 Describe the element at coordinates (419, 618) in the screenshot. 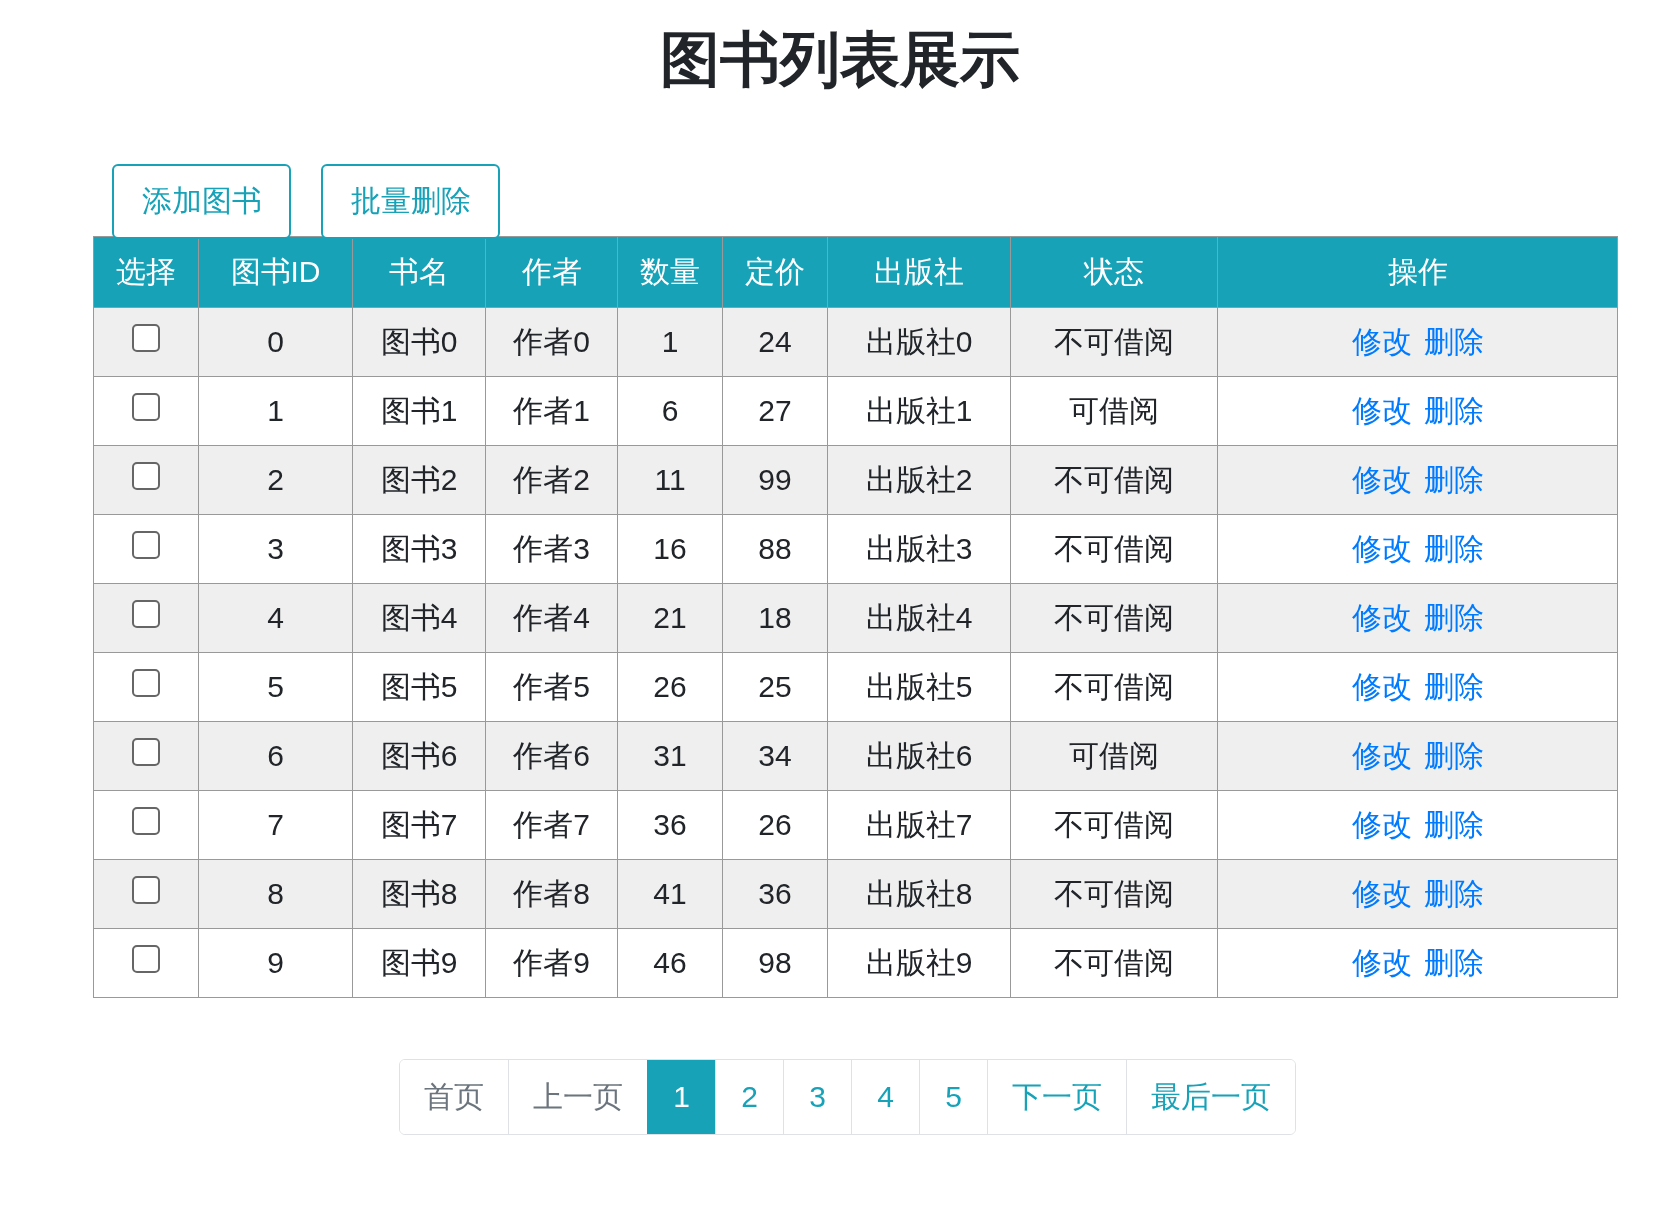

I see `table-cell: 图书4` at that location.